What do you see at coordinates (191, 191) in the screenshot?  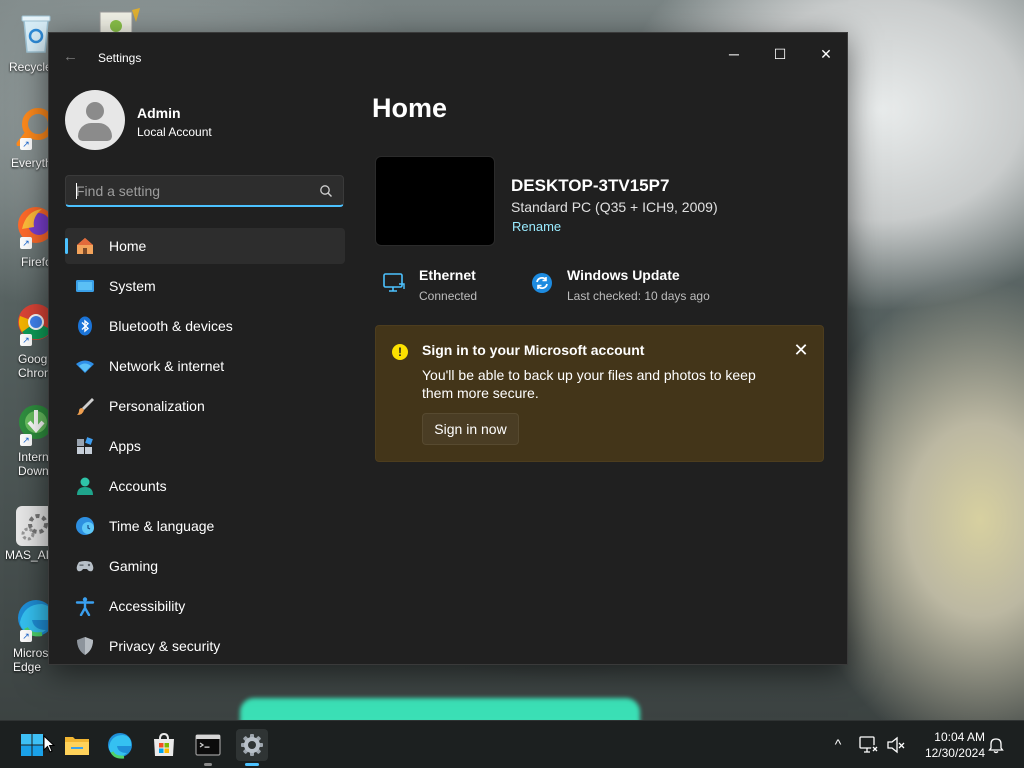 I see `search-input` at bounding box center [191, 191].